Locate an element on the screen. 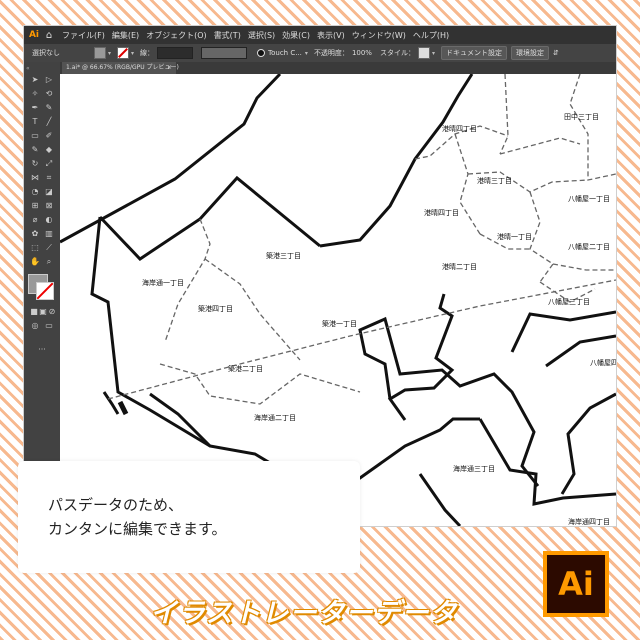 Image resolution: width=640 pixels, height=640 pixels. stroke-swatch is located at coordinates (123, 53).